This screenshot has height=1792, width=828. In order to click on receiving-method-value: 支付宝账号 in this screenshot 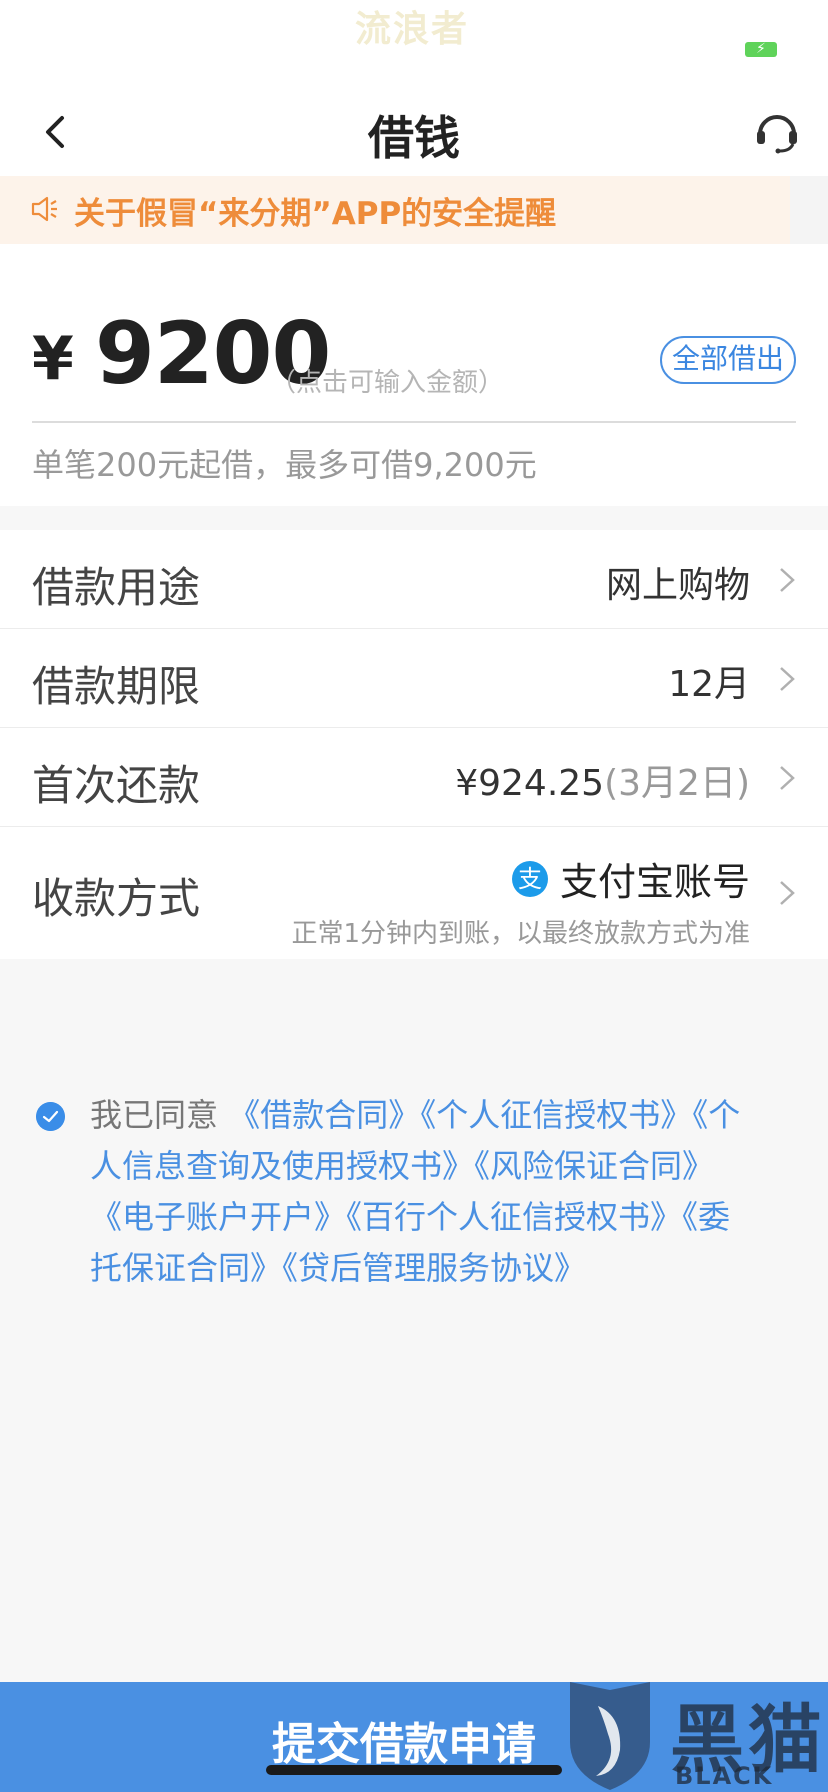, I will do `click(654, 882)`.